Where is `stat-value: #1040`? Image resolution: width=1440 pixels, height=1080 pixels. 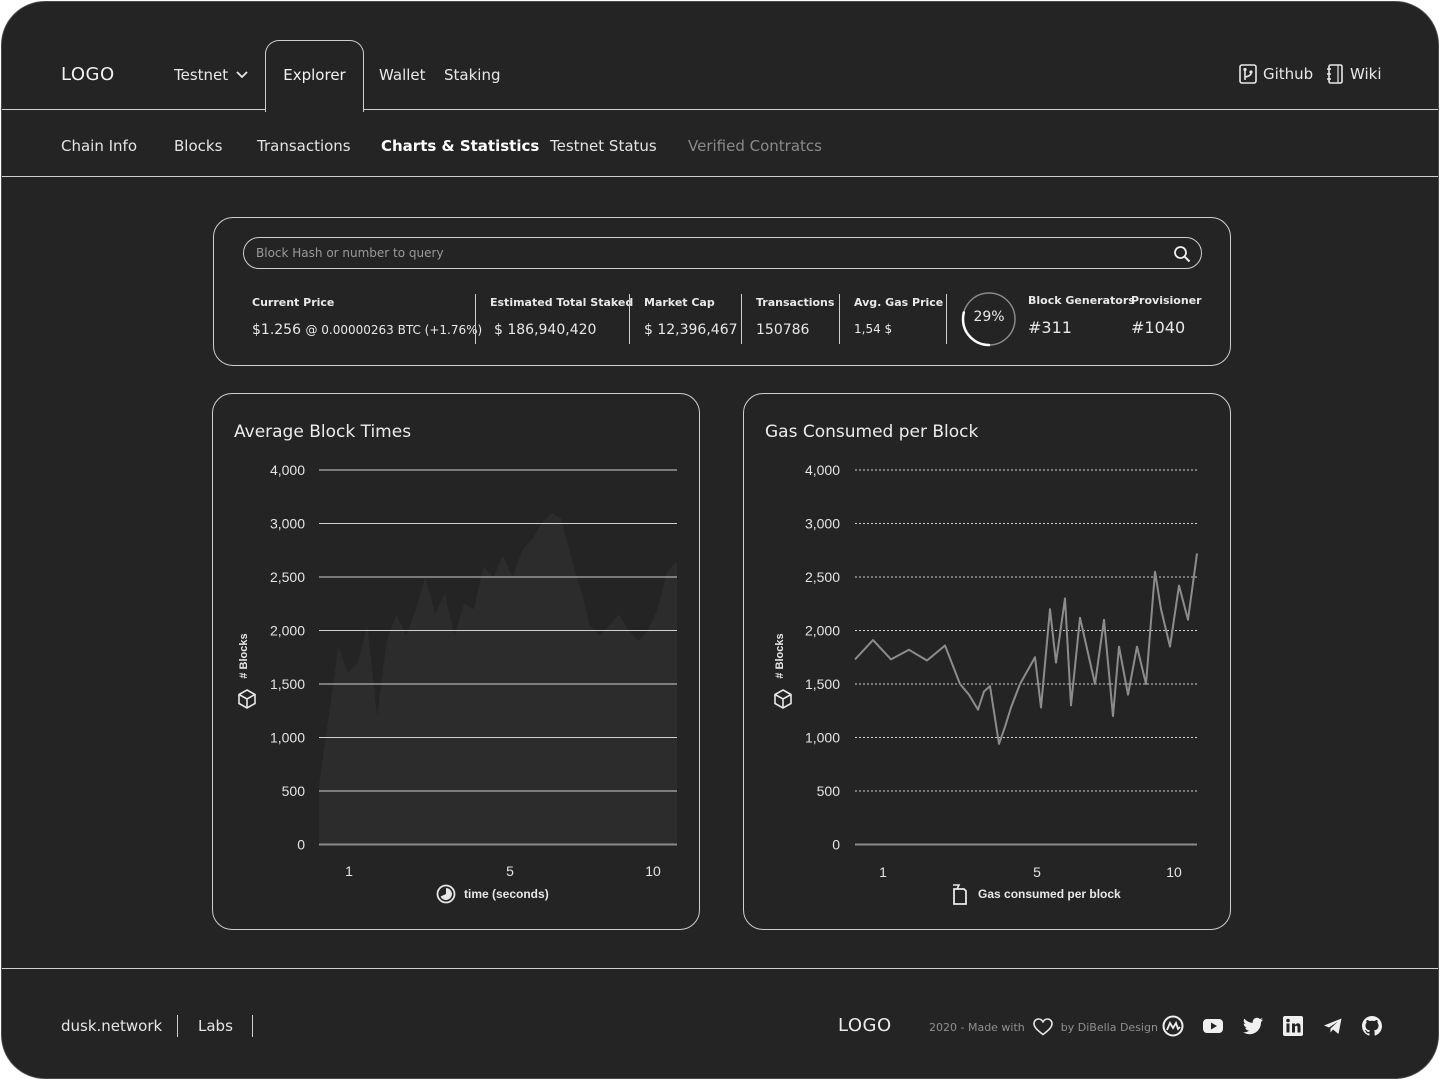
stat-value: #1040 is located at coordinates (1158, 327).